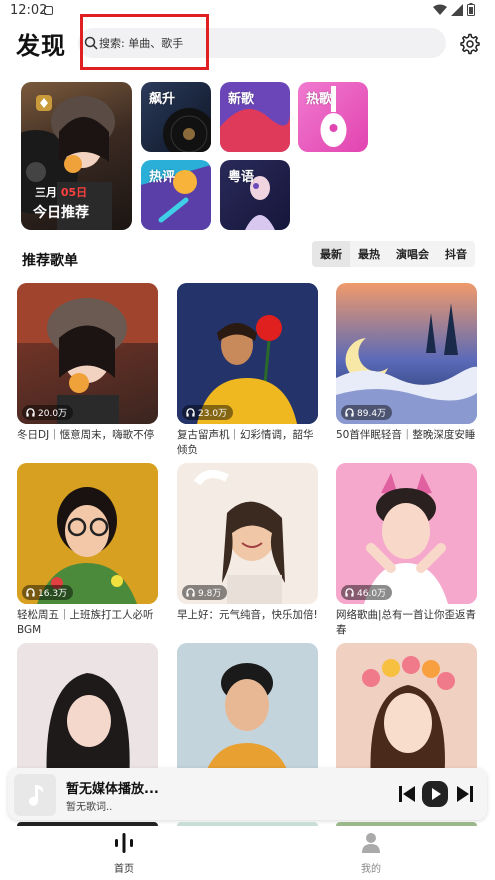 Image resolution: width=495 pixels, height=880 pixels. I want to click on playlist-title: 复古留声机｜幻彩情调，韶华倾负, so click(245, 442).